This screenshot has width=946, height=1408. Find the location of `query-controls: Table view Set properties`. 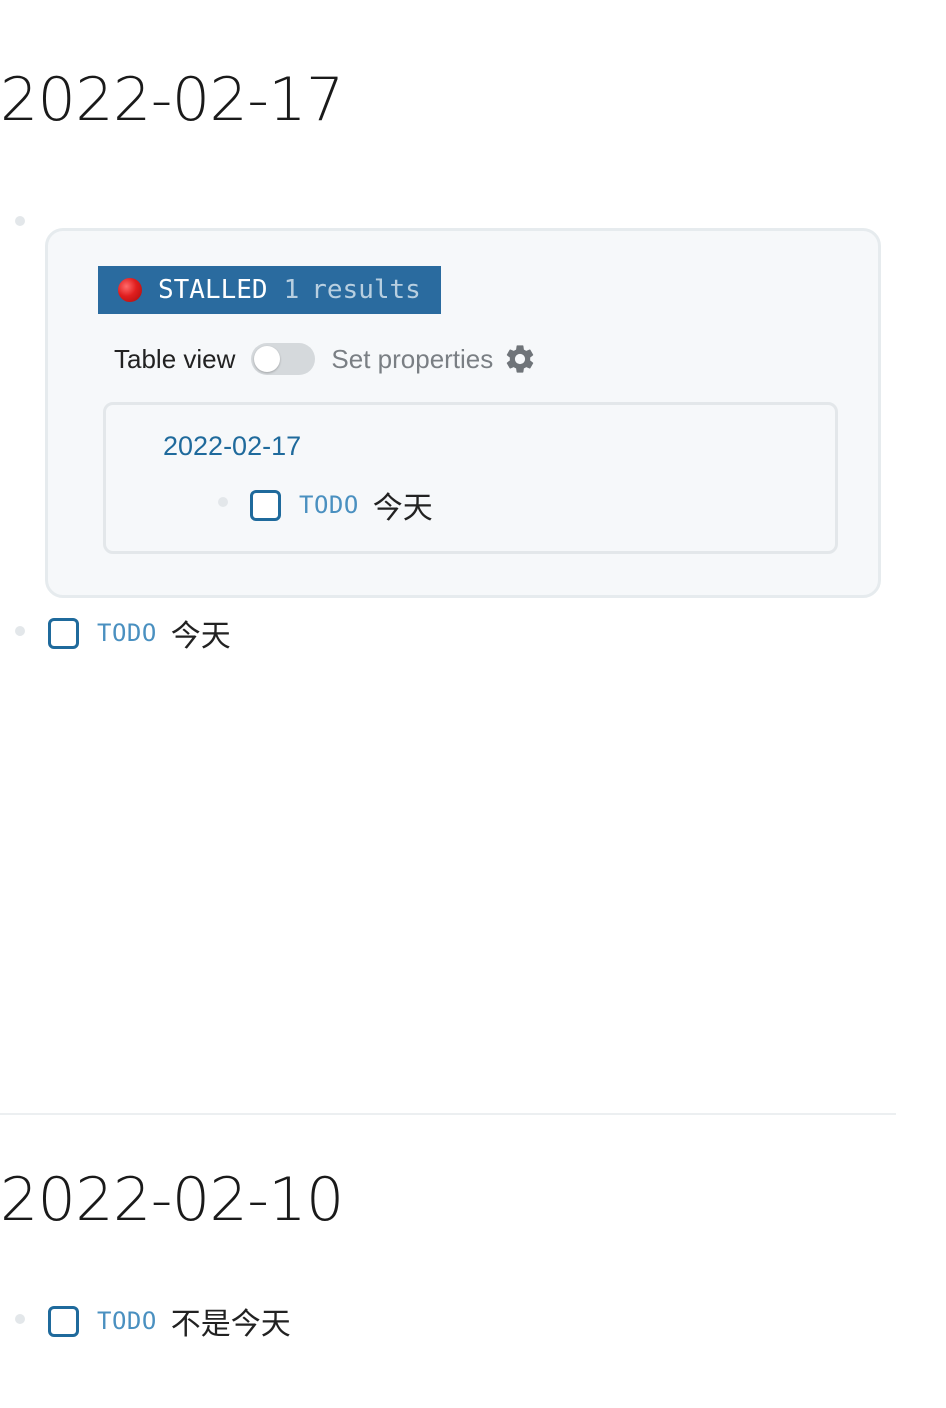

query-controls: Table view Set properties is located at coordinates (325, 359).